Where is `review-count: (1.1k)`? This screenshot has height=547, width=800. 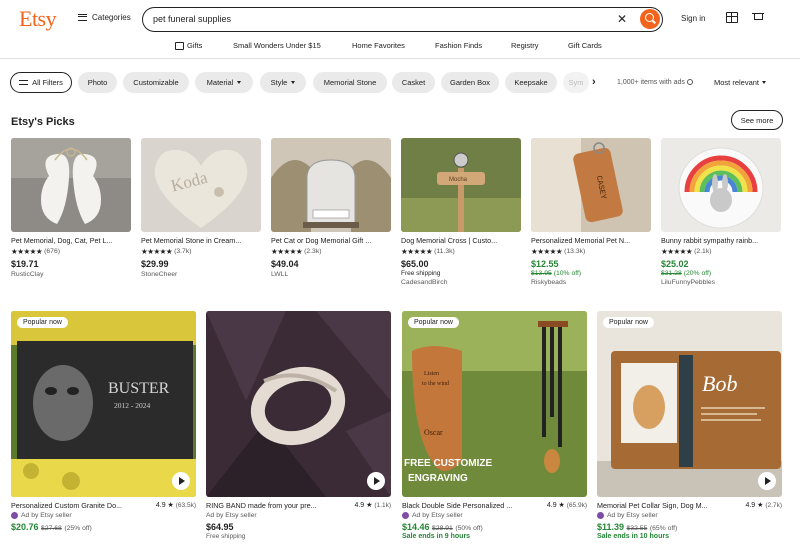
review-count: (1.1k) is located at coordinates (382, 505).